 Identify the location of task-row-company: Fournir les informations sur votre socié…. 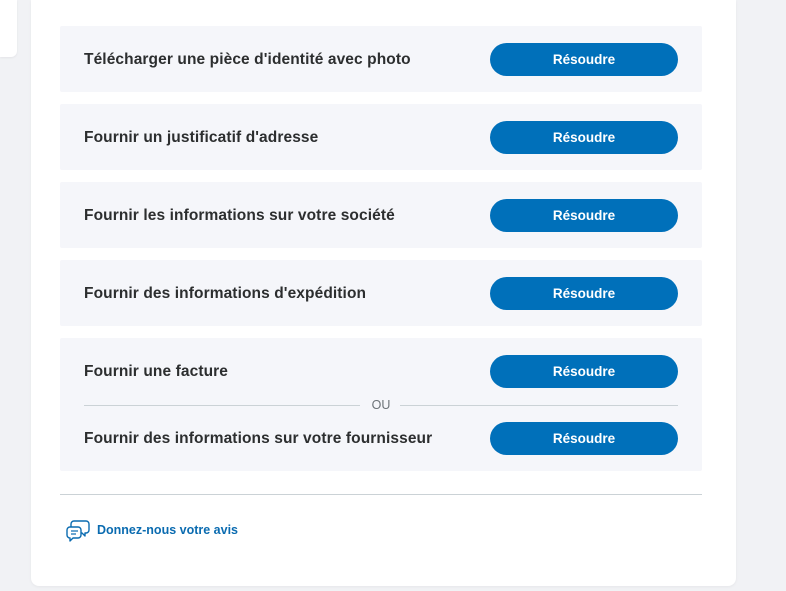
(381, 215).